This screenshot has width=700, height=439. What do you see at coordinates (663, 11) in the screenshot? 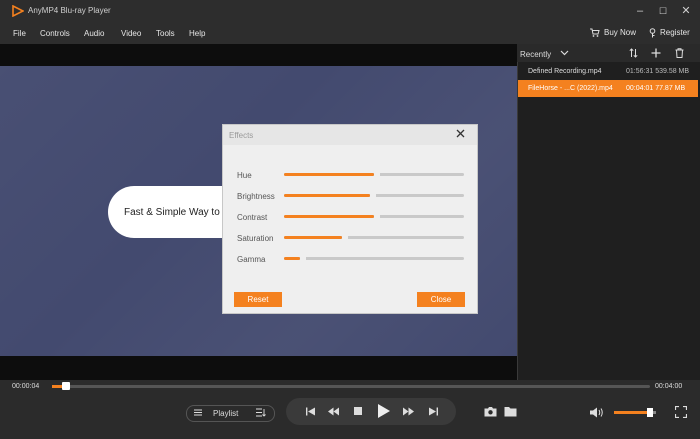
I see `maximize-button: ☐` at bounding box center [663, 11].